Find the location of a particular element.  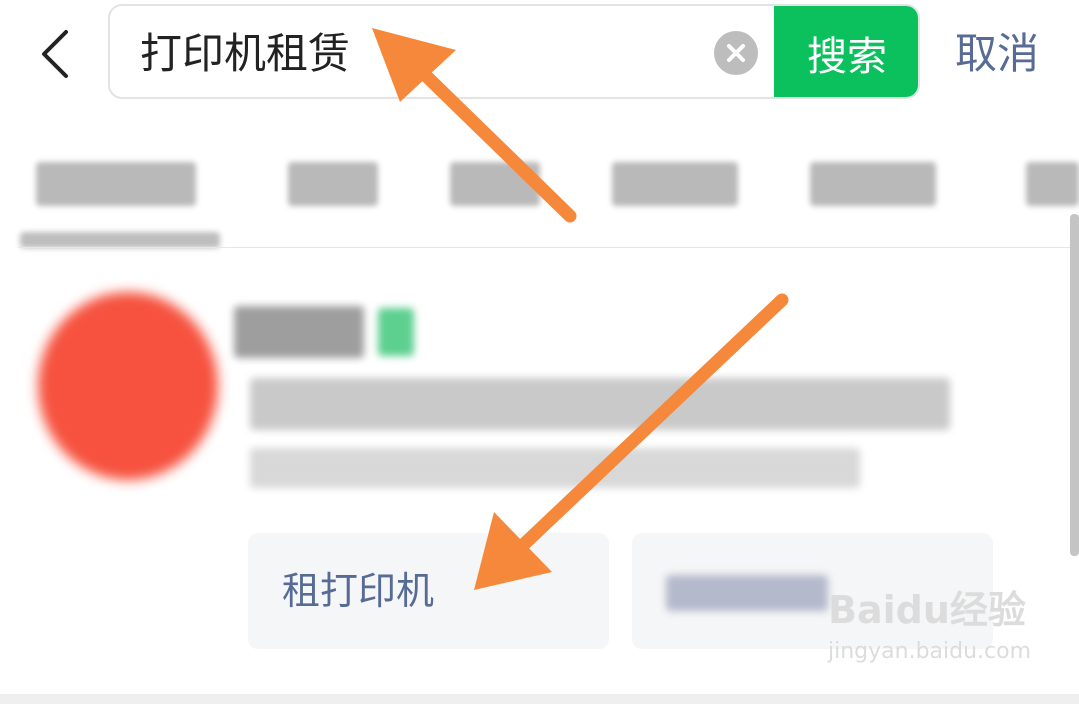

suggestion-label is located at coordinates (747, 593).